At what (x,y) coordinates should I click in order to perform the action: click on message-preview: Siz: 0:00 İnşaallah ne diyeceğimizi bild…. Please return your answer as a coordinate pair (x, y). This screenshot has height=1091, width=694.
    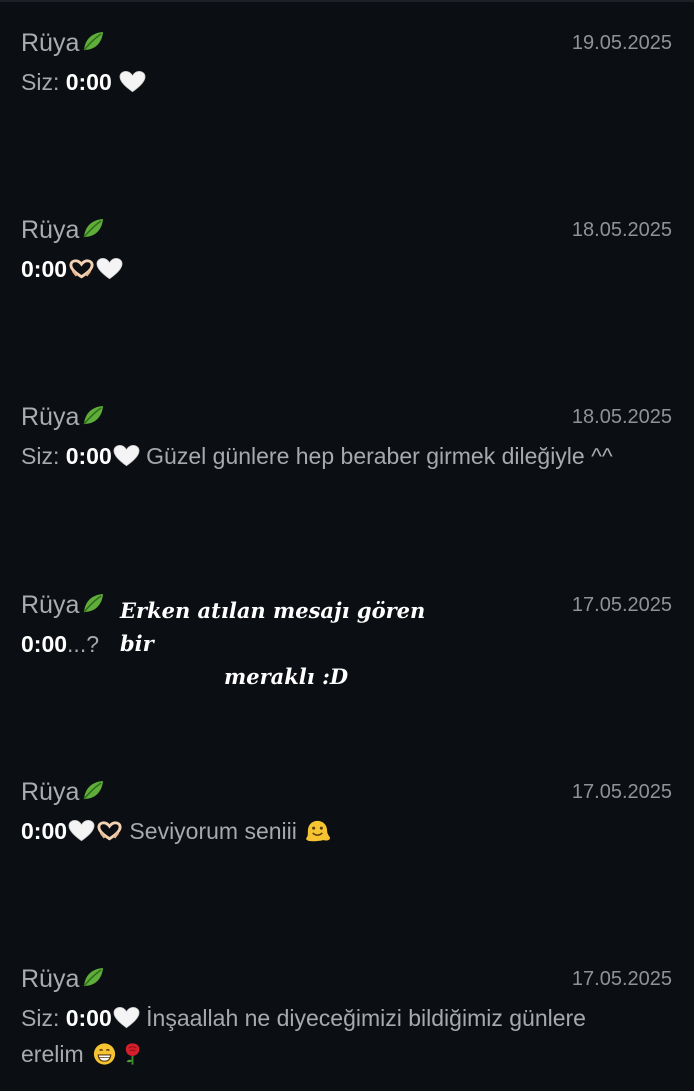
    Looking at the image, I should click on (331, 1036).